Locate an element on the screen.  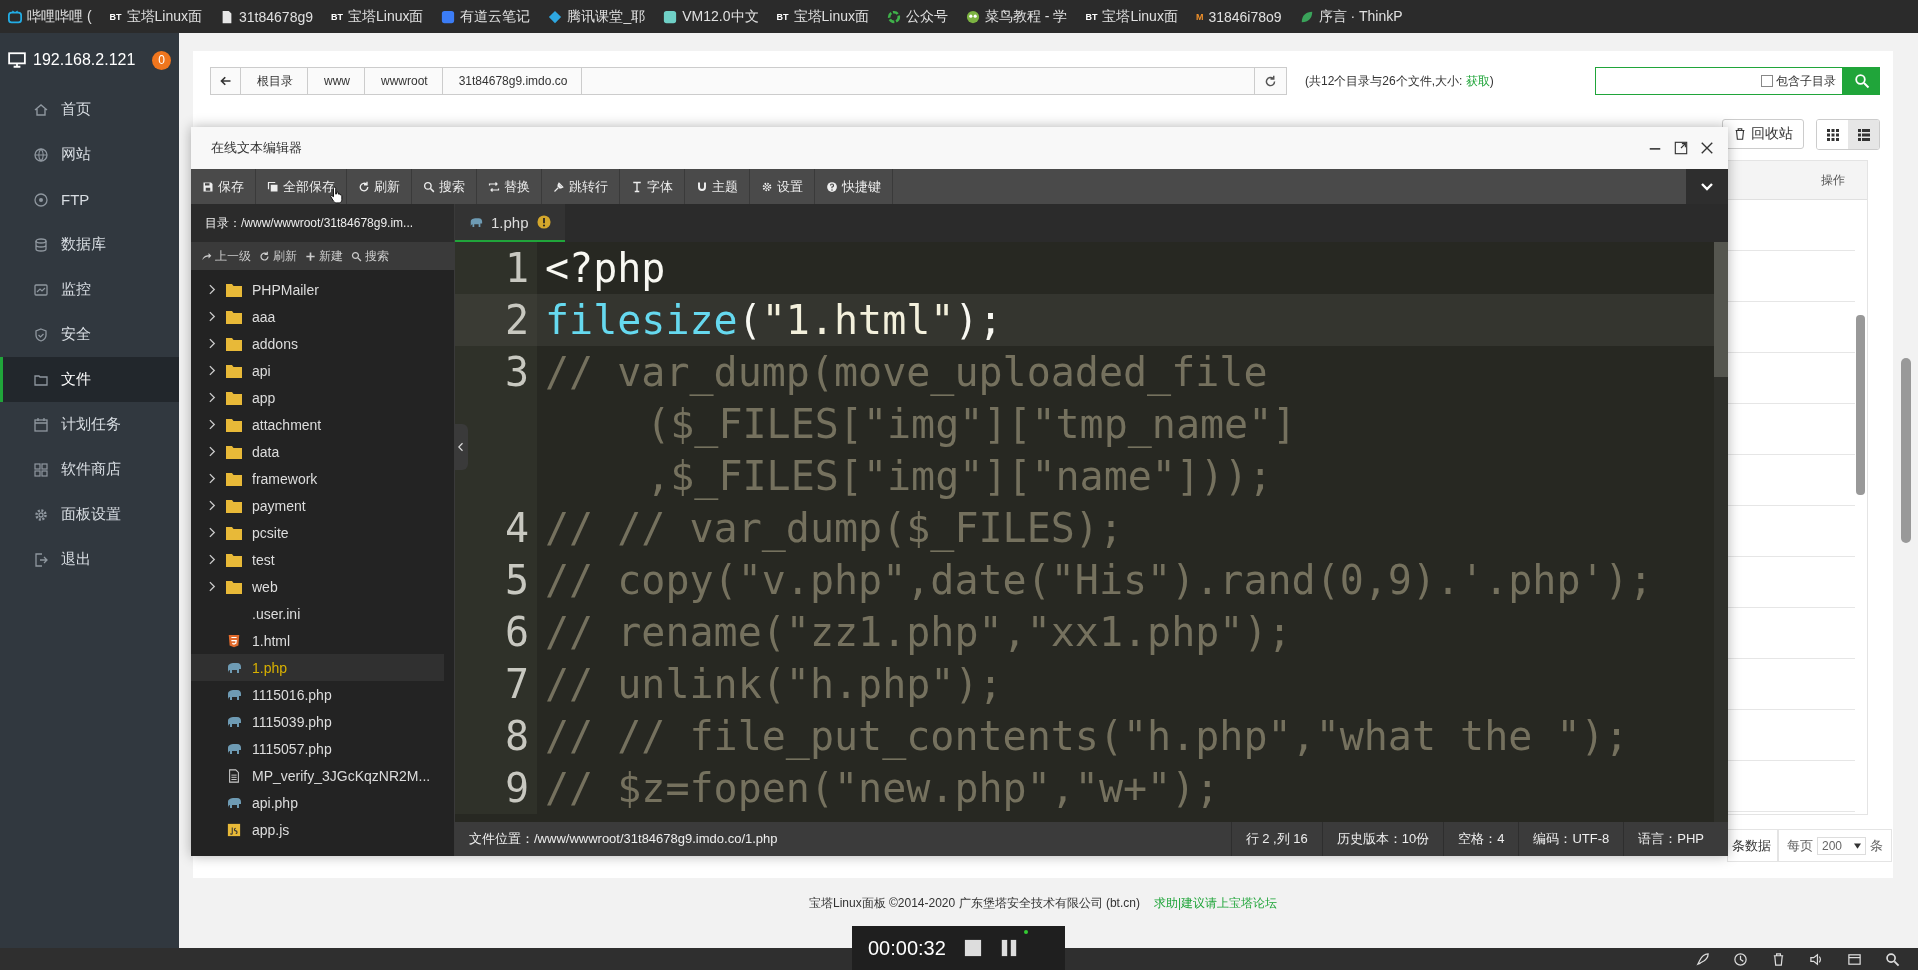
stop-icon is located at coordinates (972, 948).